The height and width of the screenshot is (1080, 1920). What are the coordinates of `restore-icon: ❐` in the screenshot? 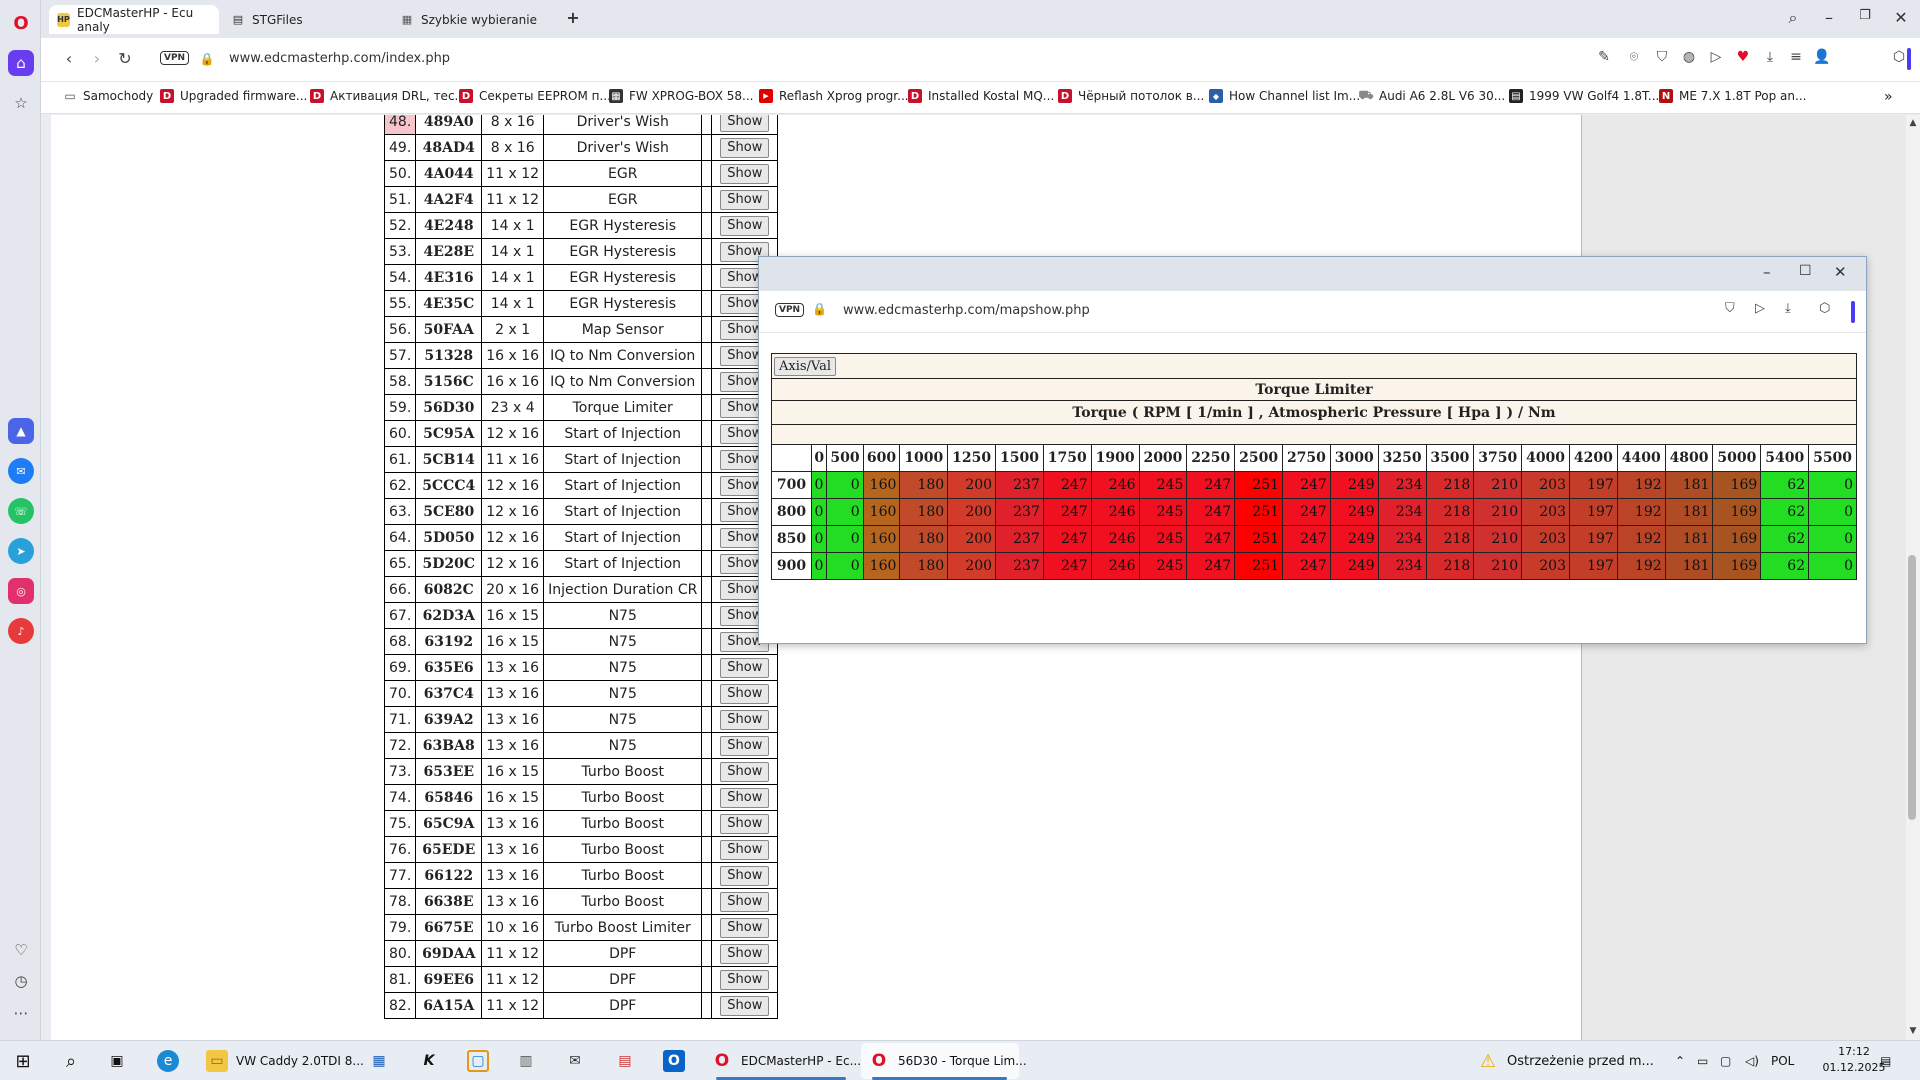 It's located at (1865, 15).